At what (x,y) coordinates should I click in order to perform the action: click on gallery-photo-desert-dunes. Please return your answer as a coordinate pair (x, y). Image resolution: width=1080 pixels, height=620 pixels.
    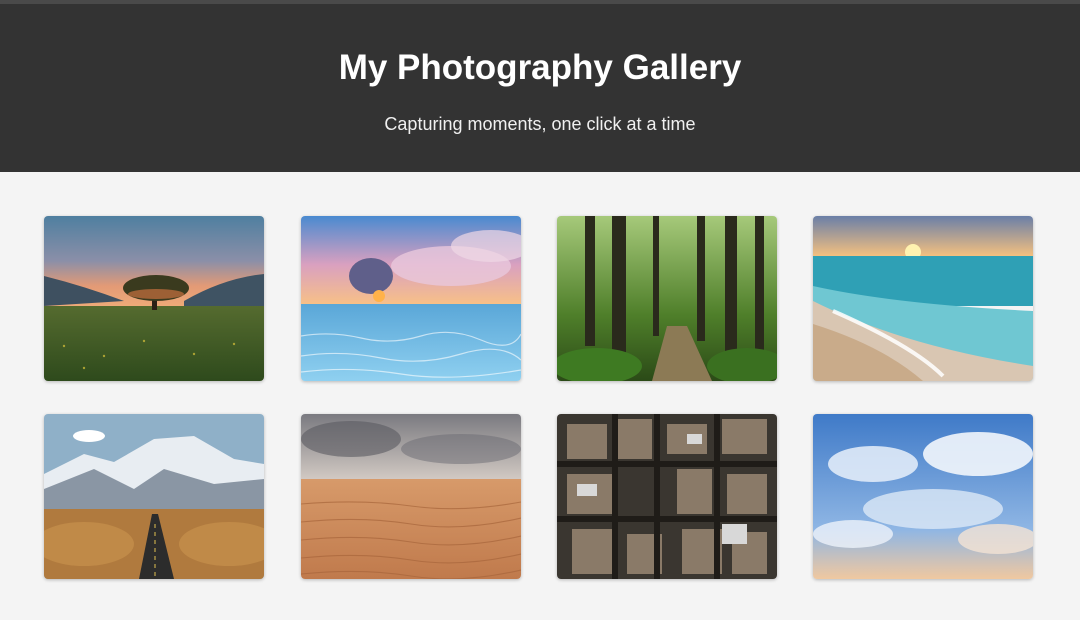
    Looking at the image, I should click on (411, 496).